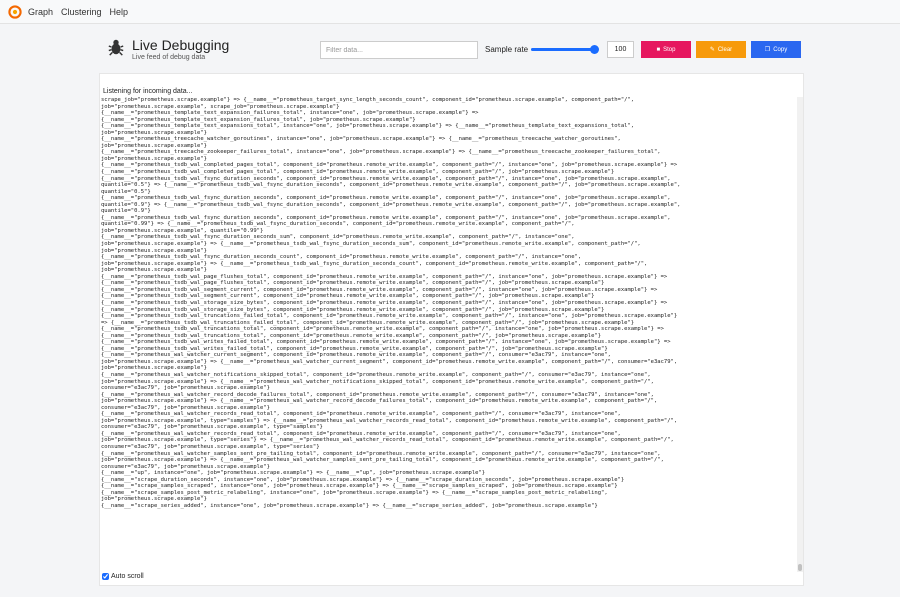 This screenshot has width=900, height=597. I want to click on clear-button-label: Clear, so click(725, 49).